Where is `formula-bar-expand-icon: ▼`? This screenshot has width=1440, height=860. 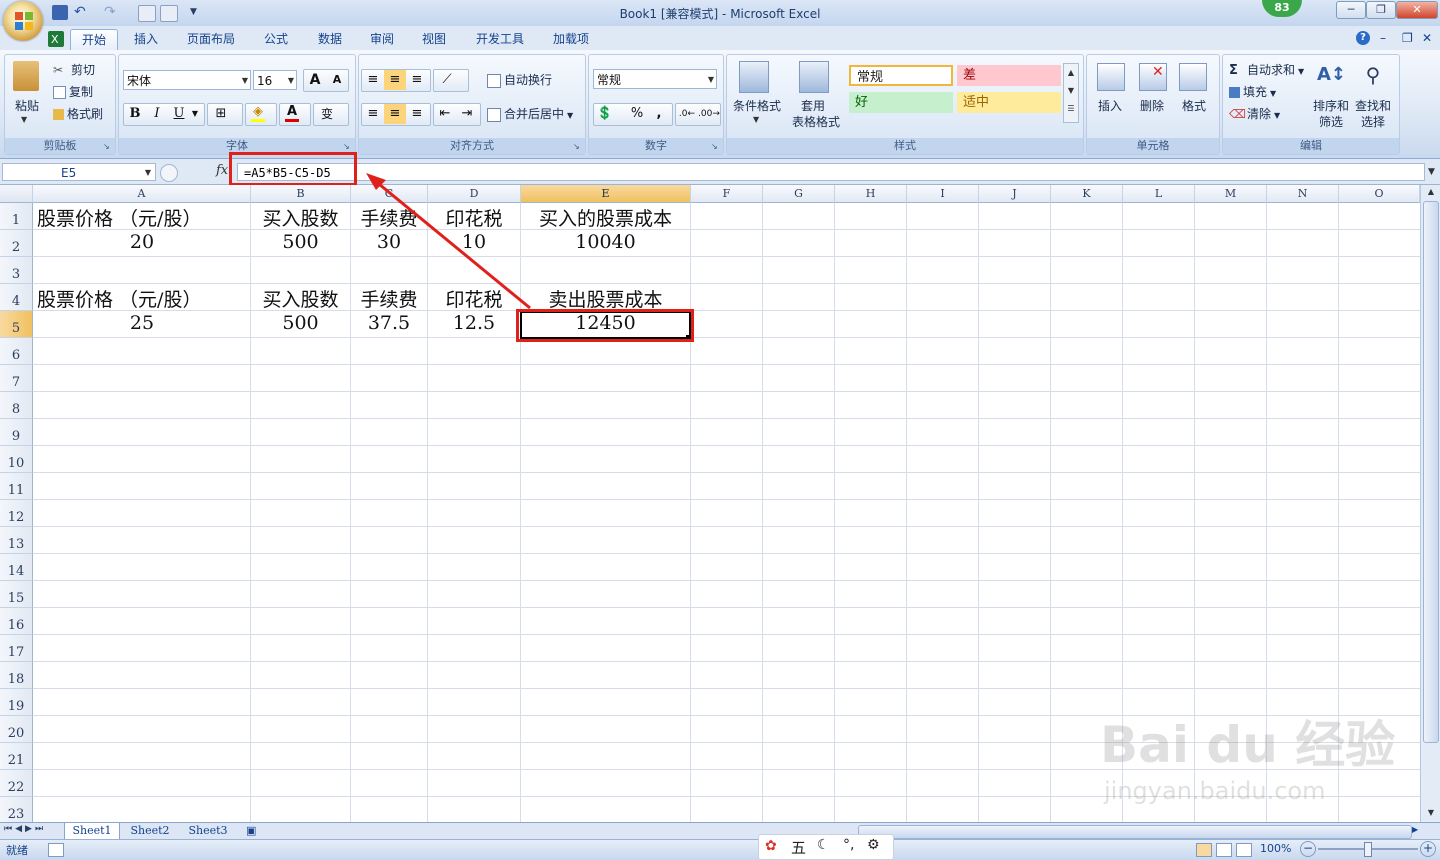 formula-bar-expand-icon: ▼ is located at coordinates (1431, 172).